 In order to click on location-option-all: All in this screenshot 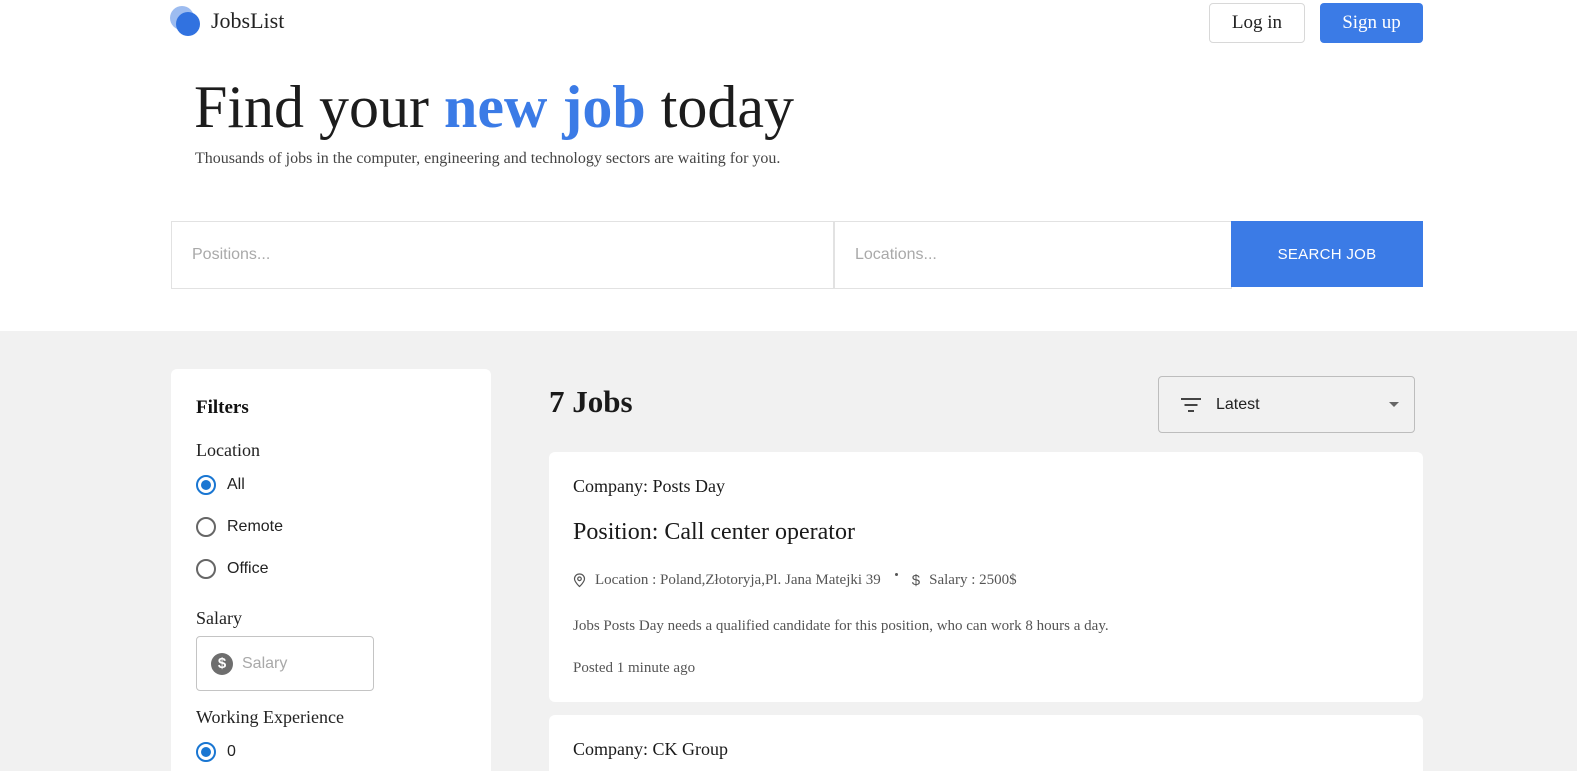, I will do `click(220, 485)`.